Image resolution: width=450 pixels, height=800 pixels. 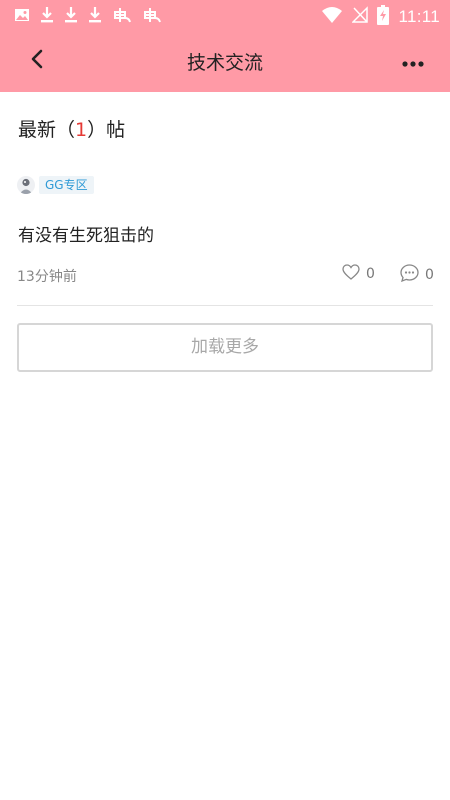 I want to click on notification-icons, so click(x=88, y=15).